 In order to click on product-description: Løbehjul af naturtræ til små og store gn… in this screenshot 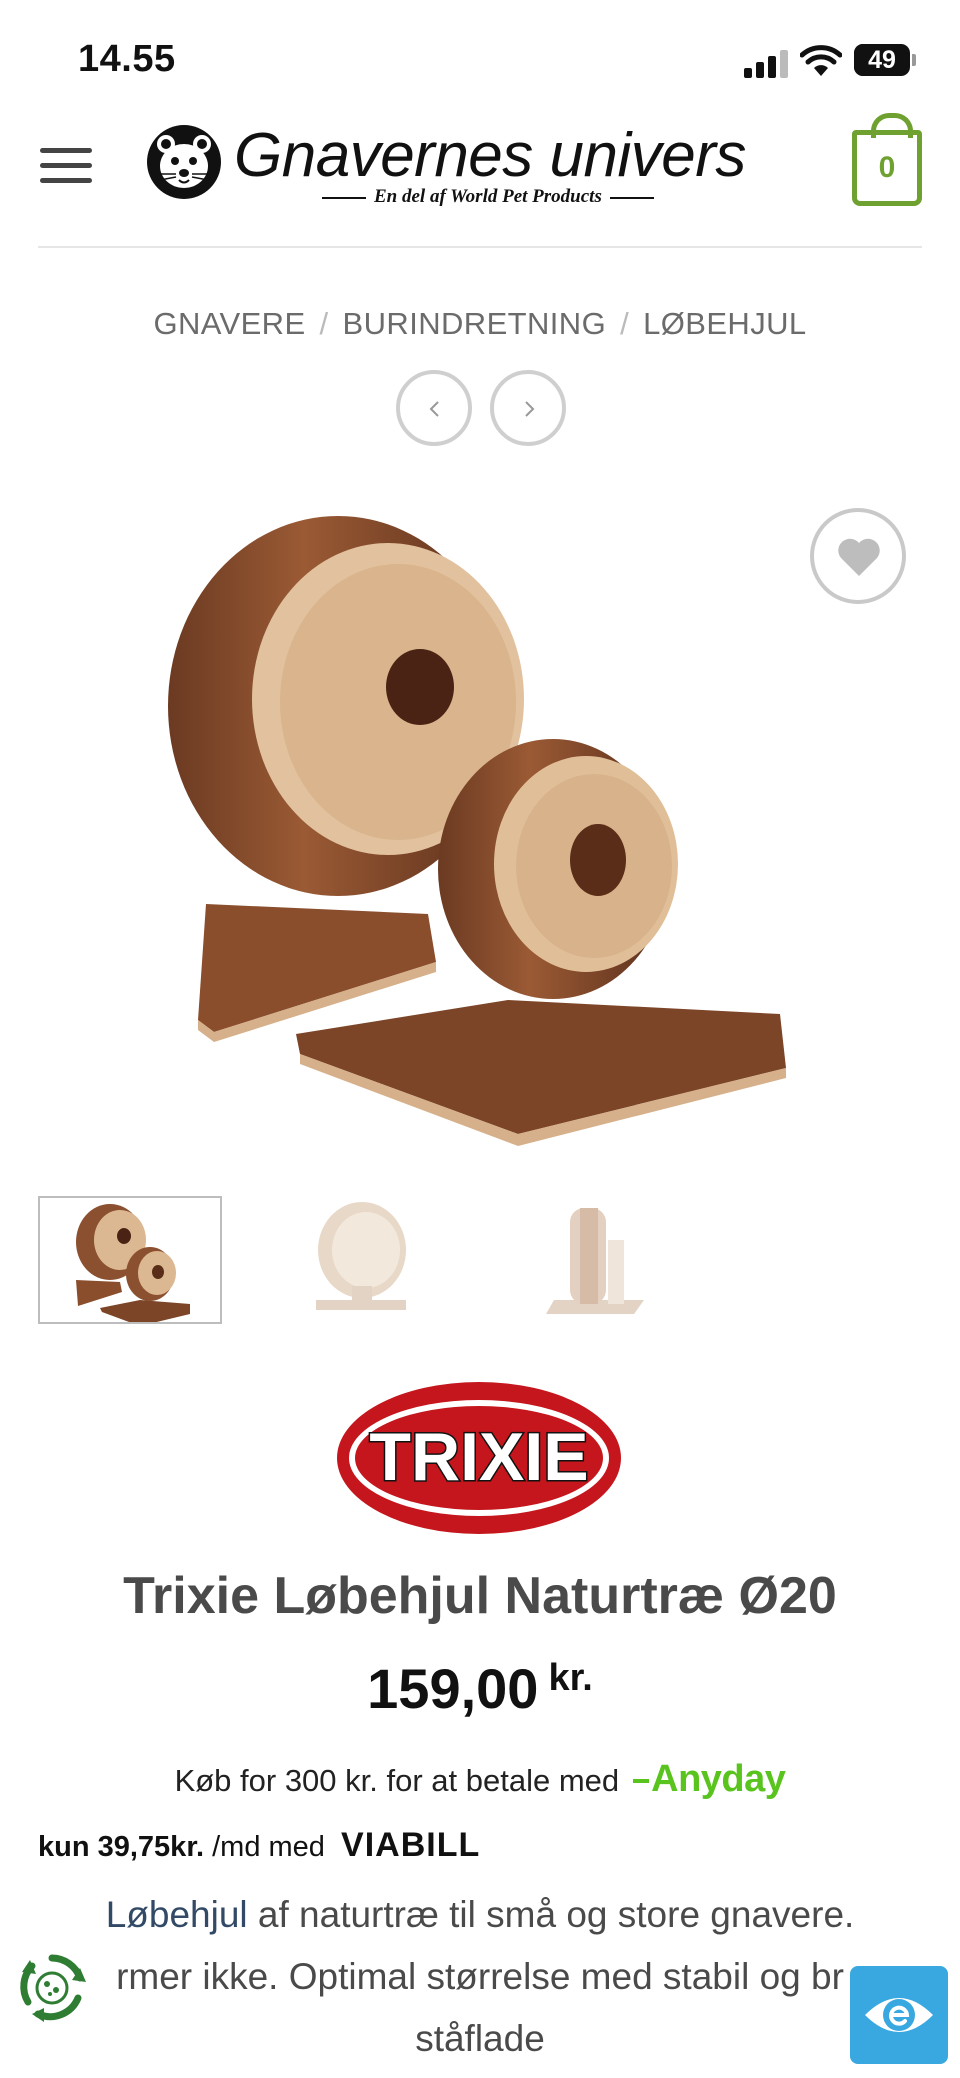, I will do `click(480, 1977)`.